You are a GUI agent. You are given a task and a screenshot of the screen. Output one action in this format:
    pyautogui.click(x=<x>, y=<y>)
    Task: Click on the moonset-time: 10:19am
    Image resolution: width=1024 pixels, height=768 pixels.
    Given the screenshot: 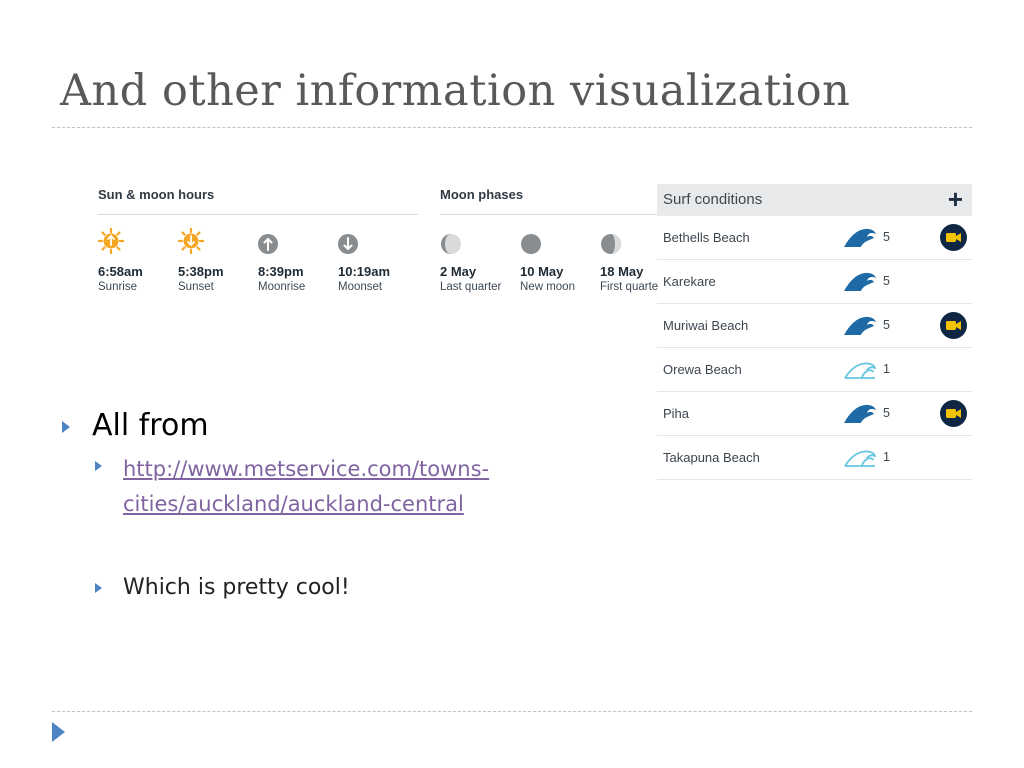 What is the action you would take?
    pyautogui.click(x=364, y=271)
    